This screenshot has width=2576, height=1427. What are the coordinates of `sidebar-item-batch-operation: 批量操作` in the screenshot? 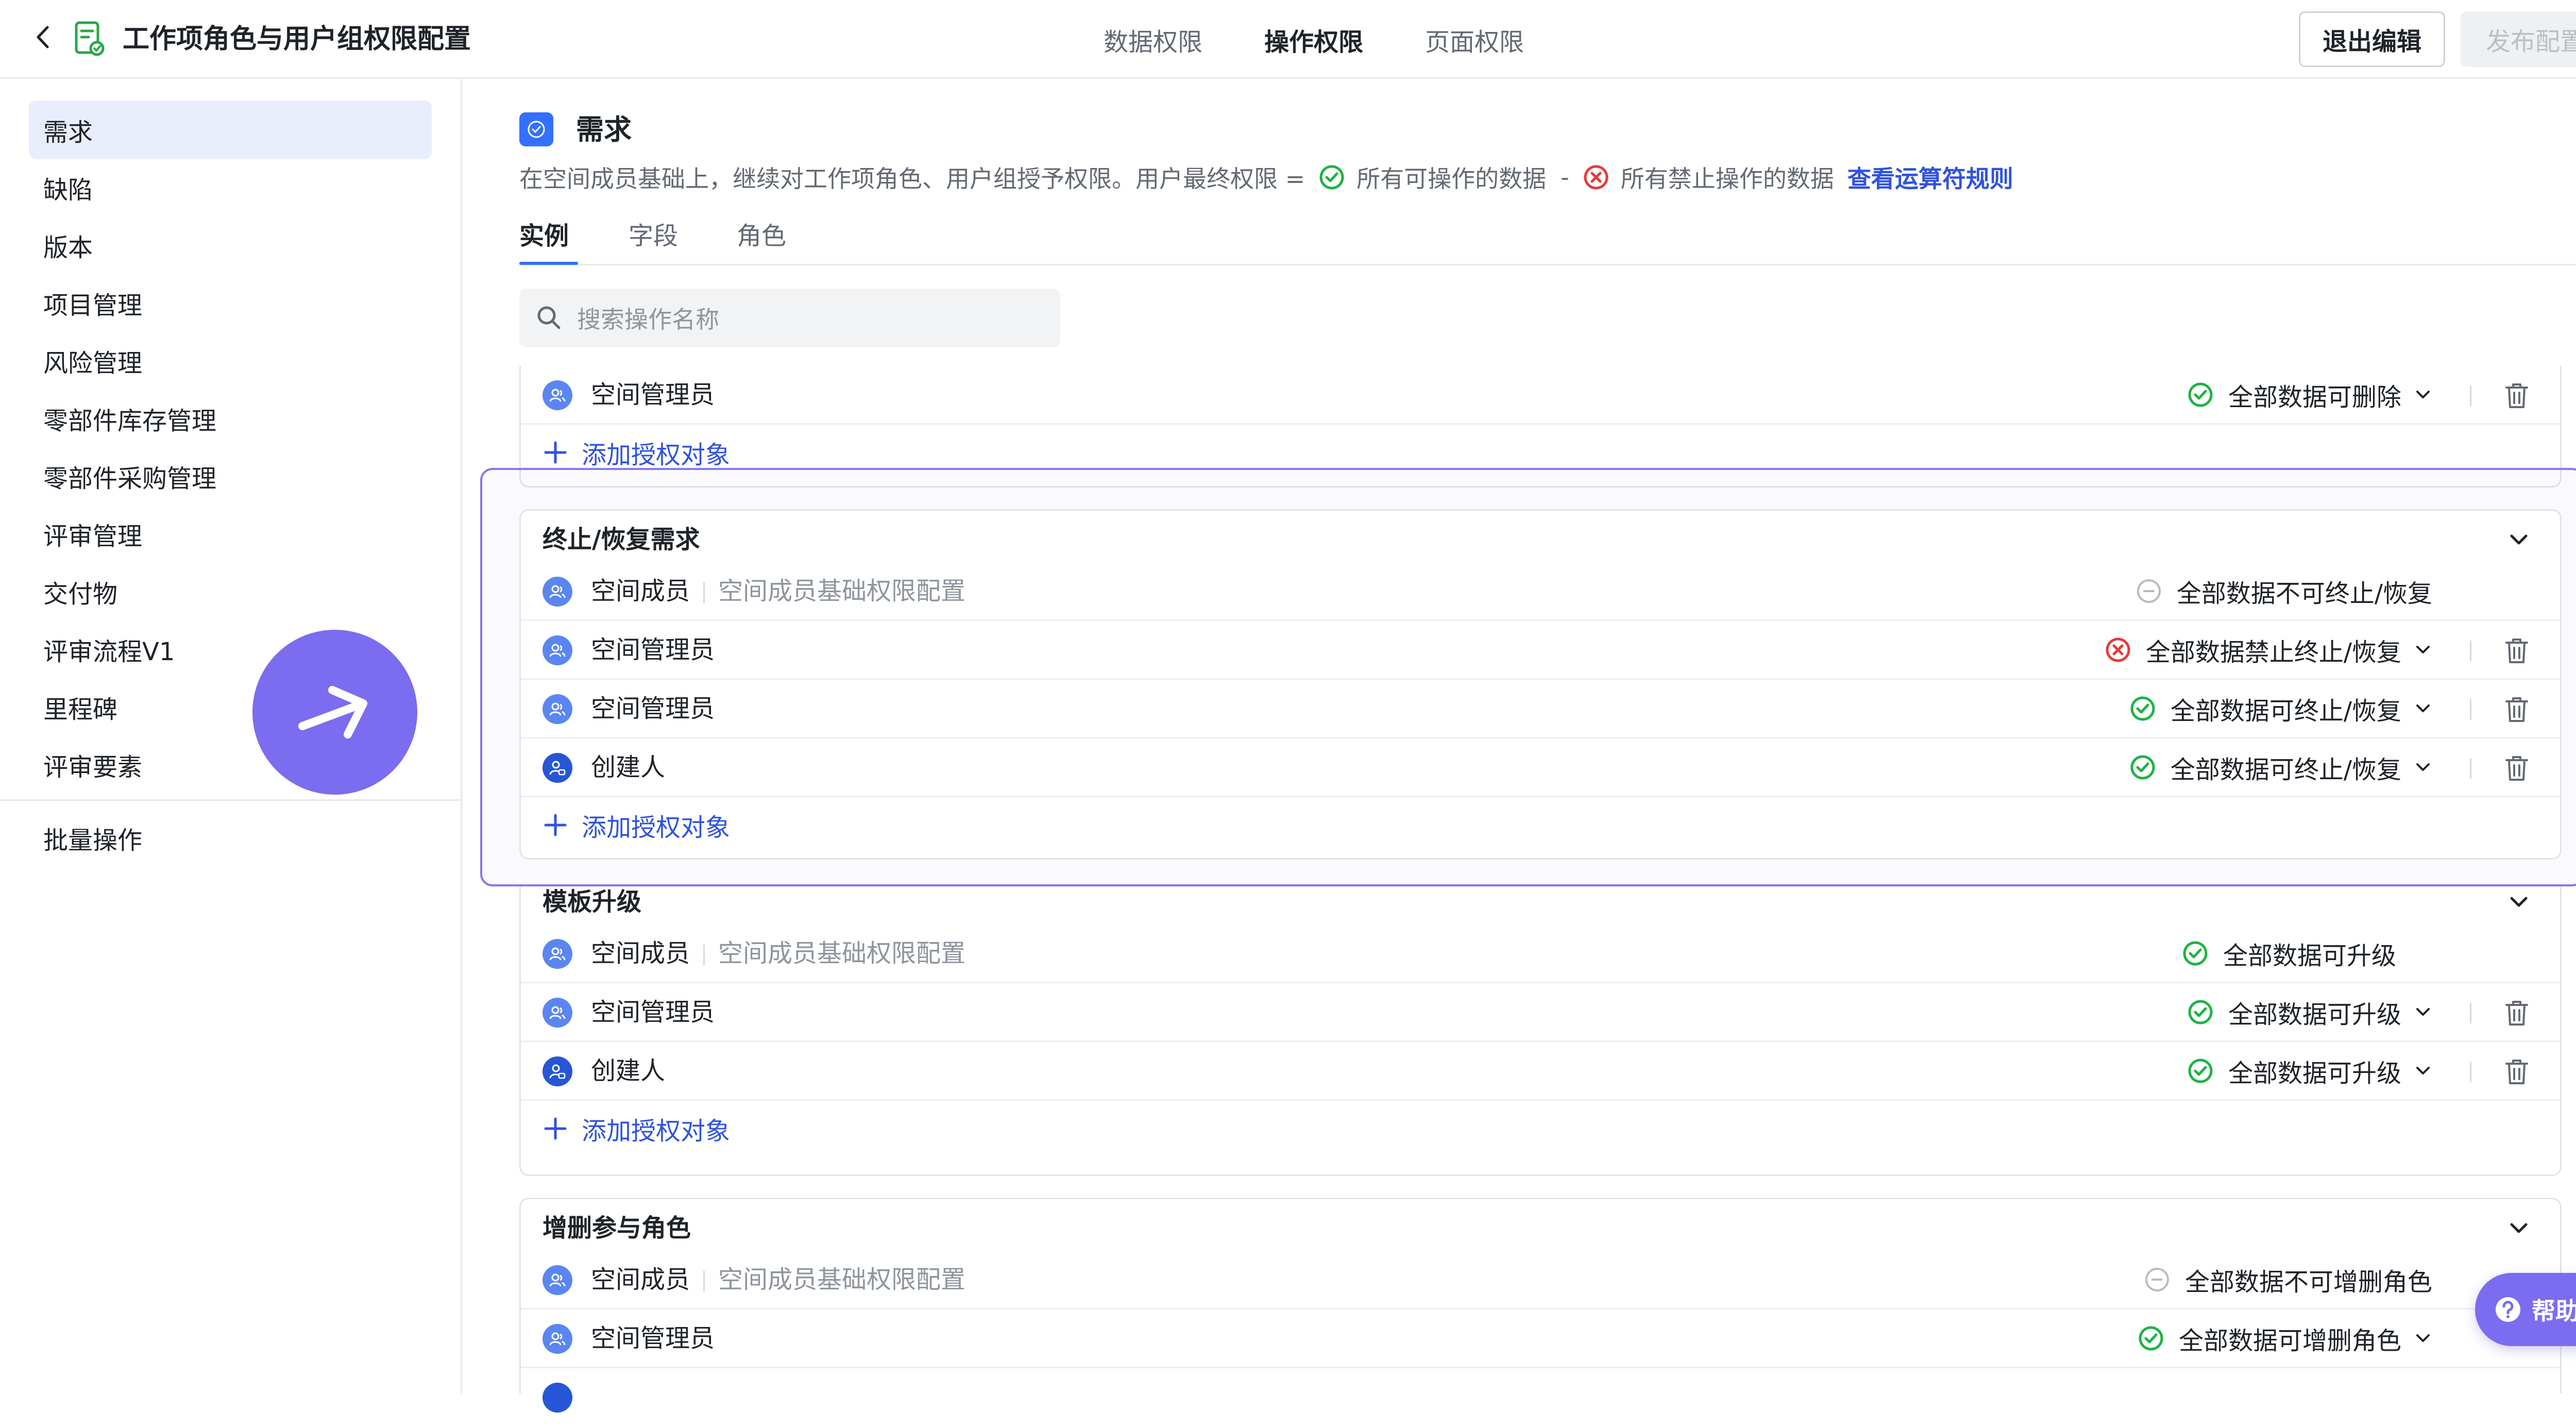 It's located at (231, 838).